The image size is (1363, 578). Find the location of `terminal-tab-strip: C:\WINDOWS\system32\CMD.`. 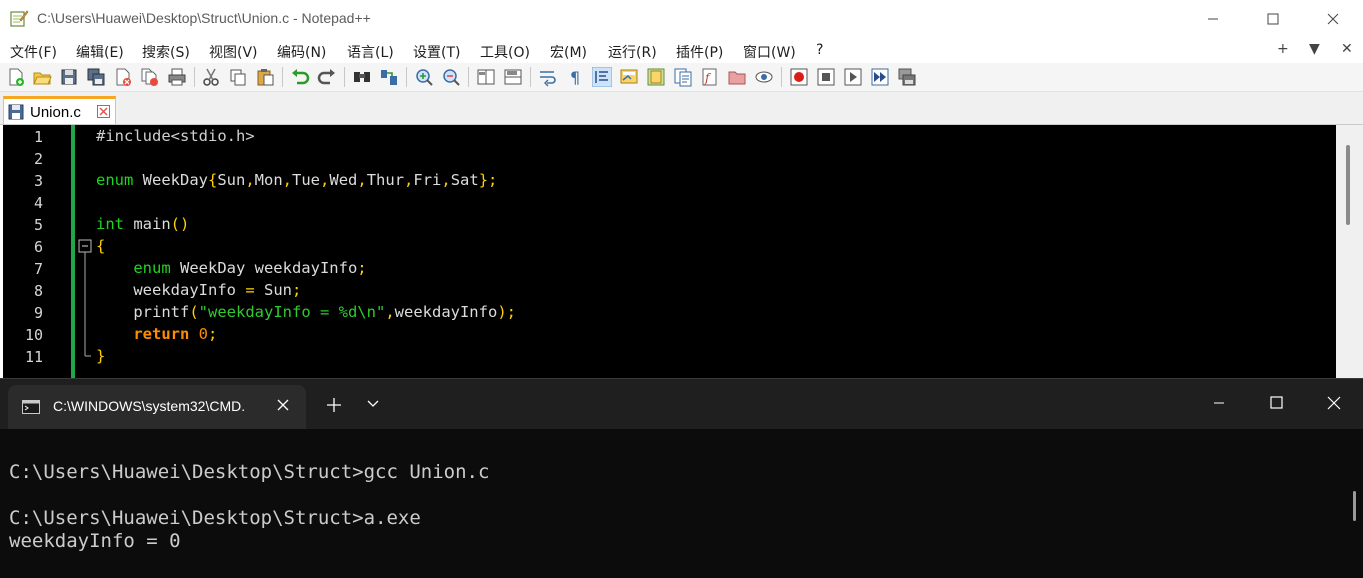

terminal-tab-strip: C:\WINDOWS\system32\CMD. is located at coordinates (681, 404).